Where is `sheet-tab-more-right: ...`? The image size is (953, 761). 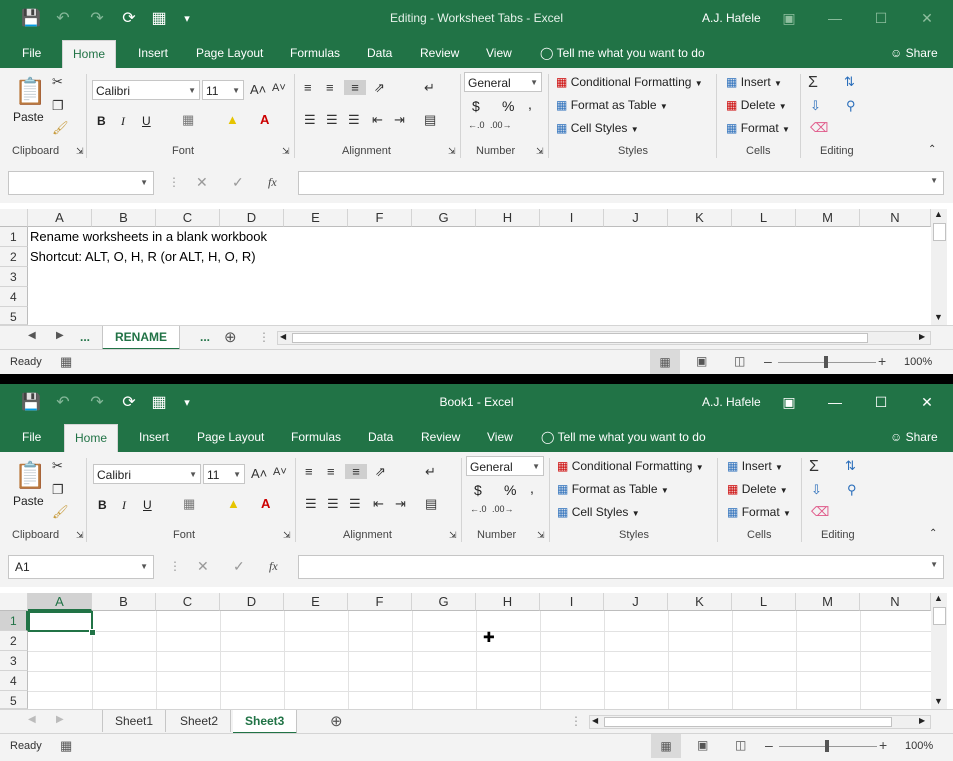 sheet-tab-more-right: ... is located at coordinates (205, 337).